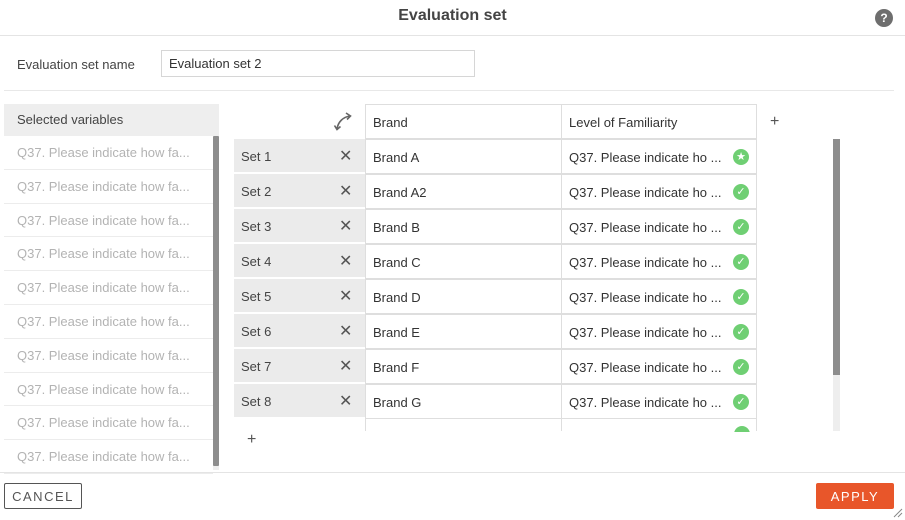  I want to click on divider, so click(449, 90).